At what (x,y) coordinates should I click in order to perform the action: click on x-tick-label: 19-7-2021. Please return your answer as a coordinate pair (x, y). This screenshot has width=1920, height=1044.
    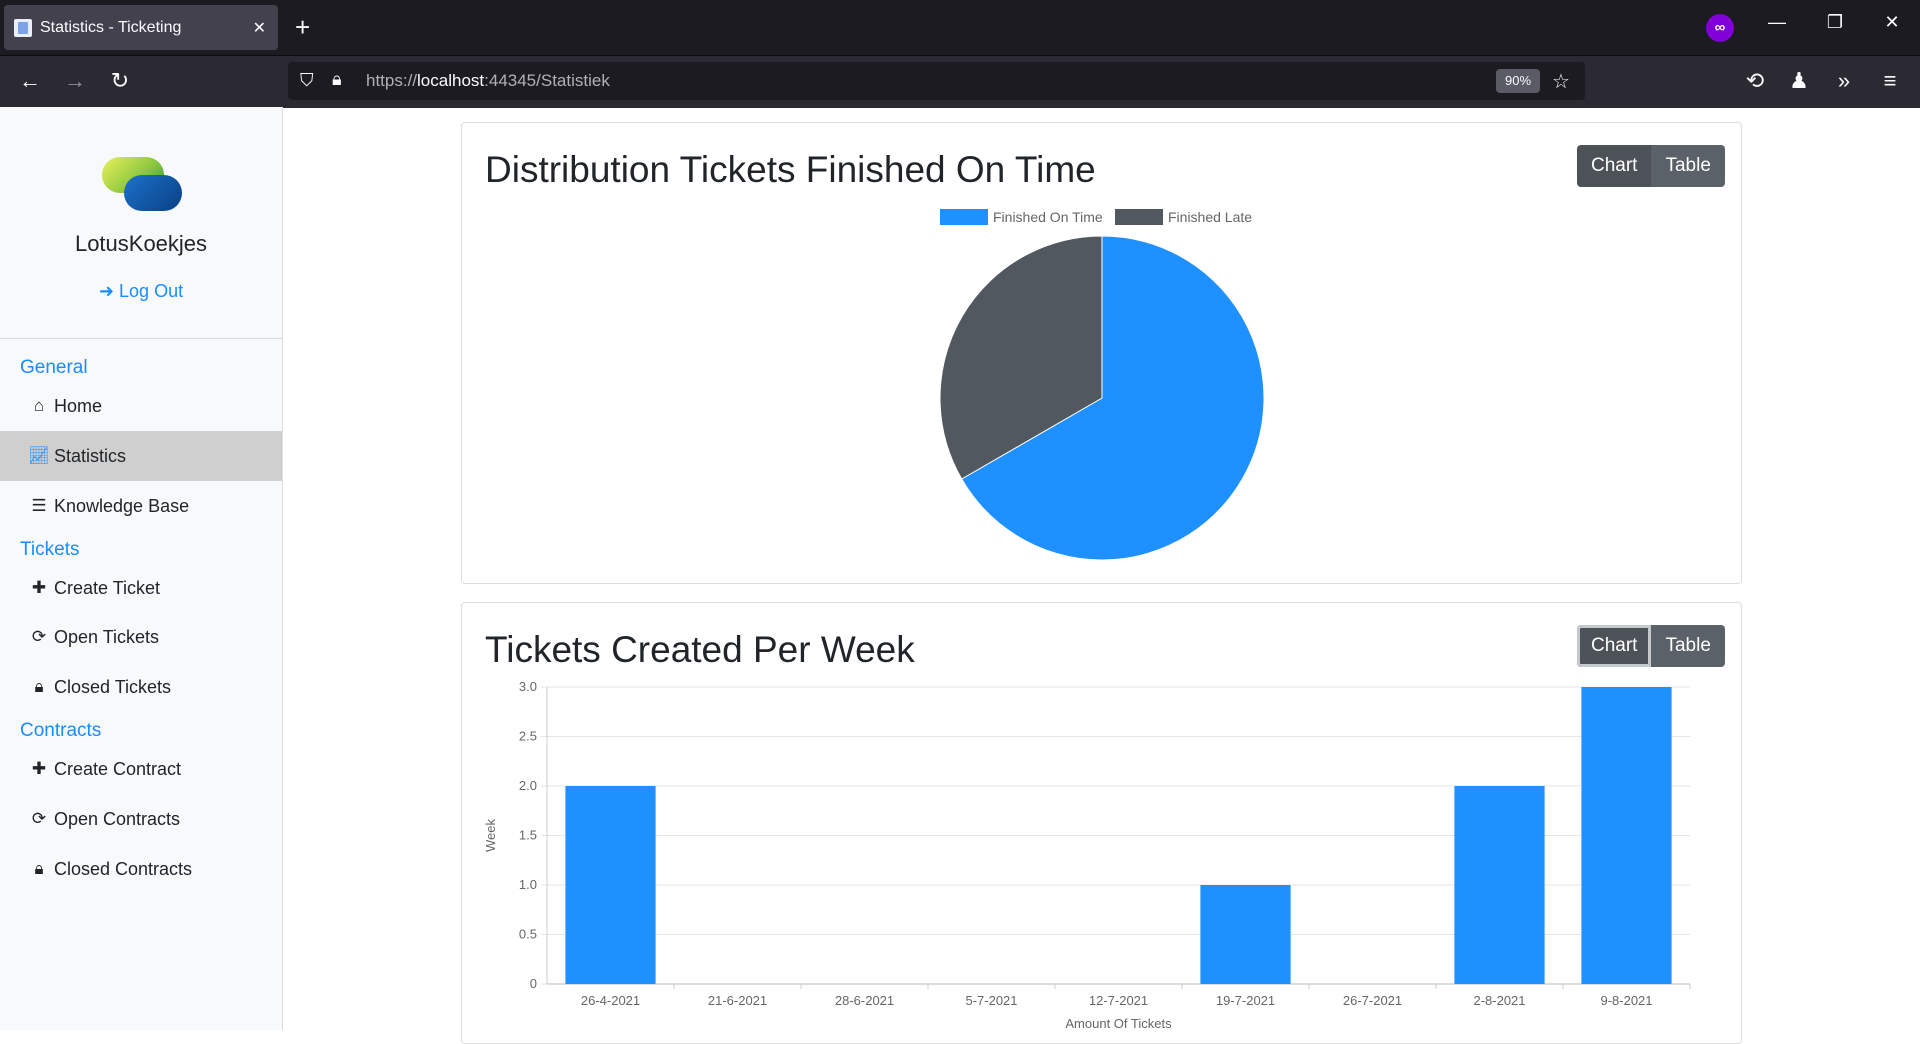
    Looking at the image, I should click on (1245, 1000).